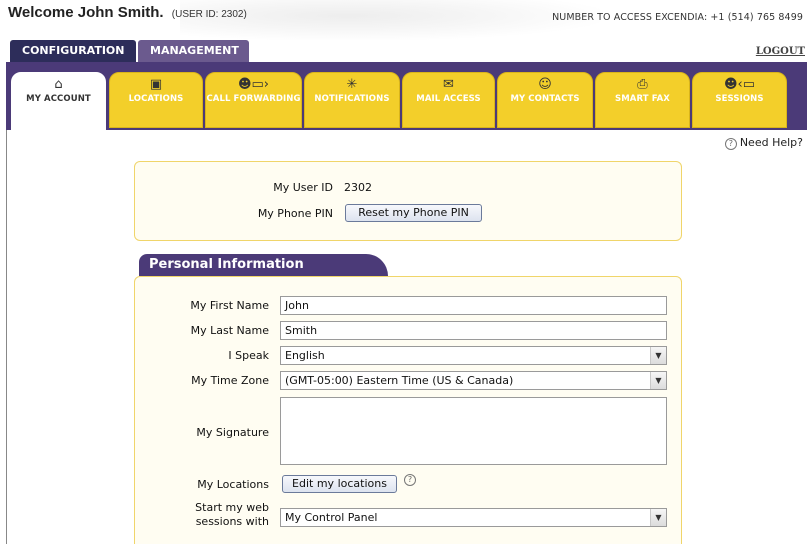 Image resolution: width=807 pixels, height=544 pixels. I want to click on start-sessions-label-line1: Start my web, so click(232, 507).